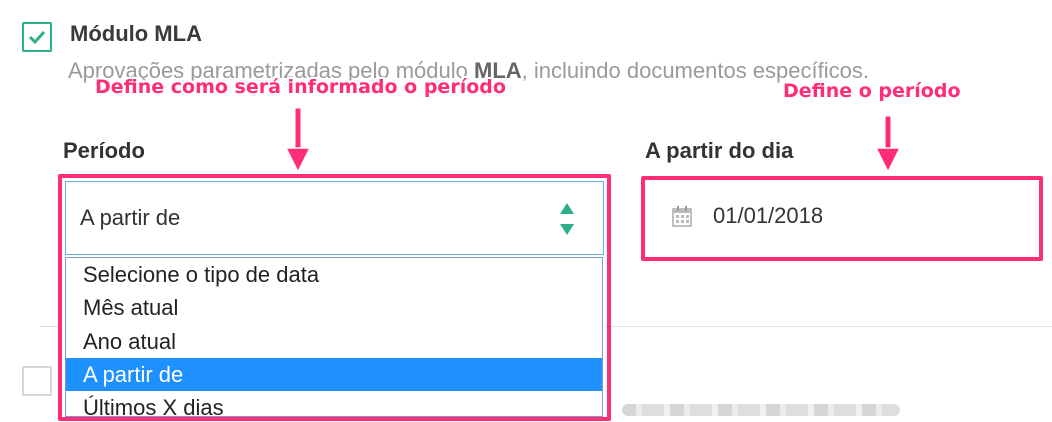  Describe the element at coordinates (300, 87) in the screenshot. I see `annotation-period-type: Define como será informado o período` at that location.